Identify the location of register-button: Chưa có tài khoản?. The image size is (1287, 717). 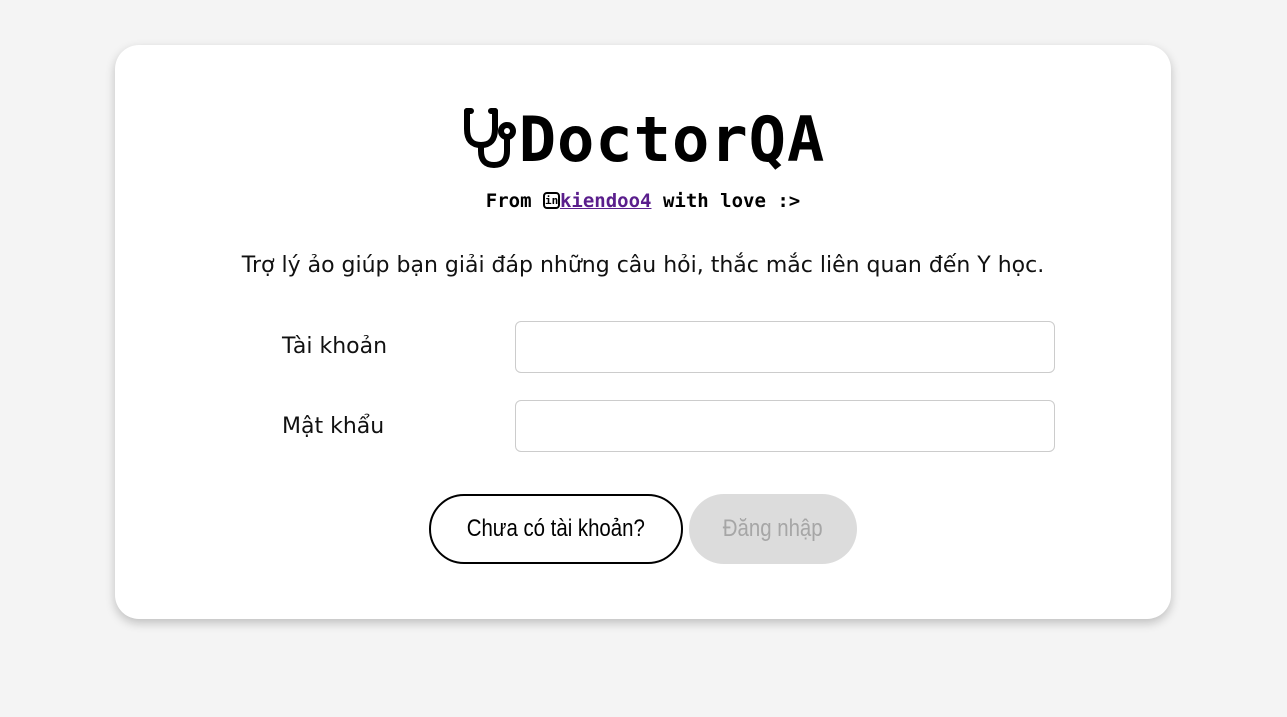
(556, 529).